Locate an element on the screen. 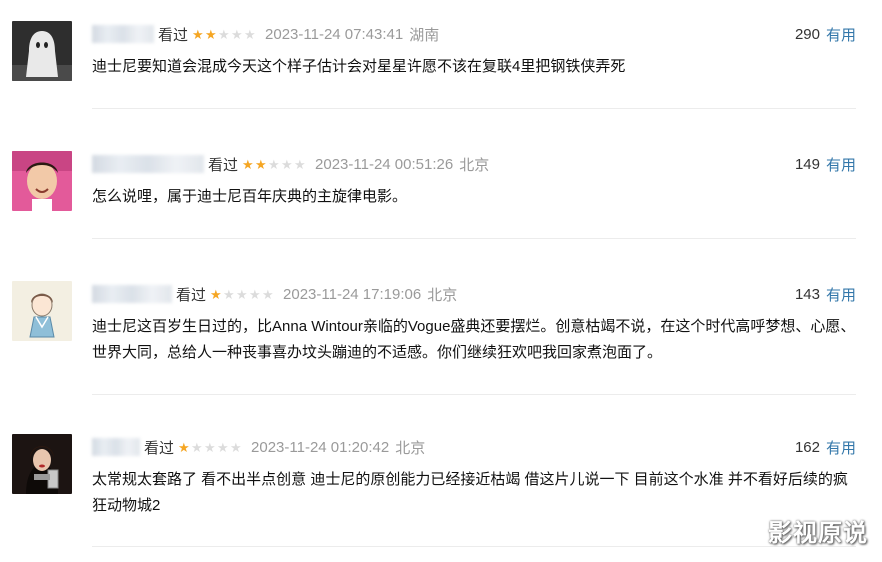  vote-area: 290 有用 is located at coordinates (825, 34).